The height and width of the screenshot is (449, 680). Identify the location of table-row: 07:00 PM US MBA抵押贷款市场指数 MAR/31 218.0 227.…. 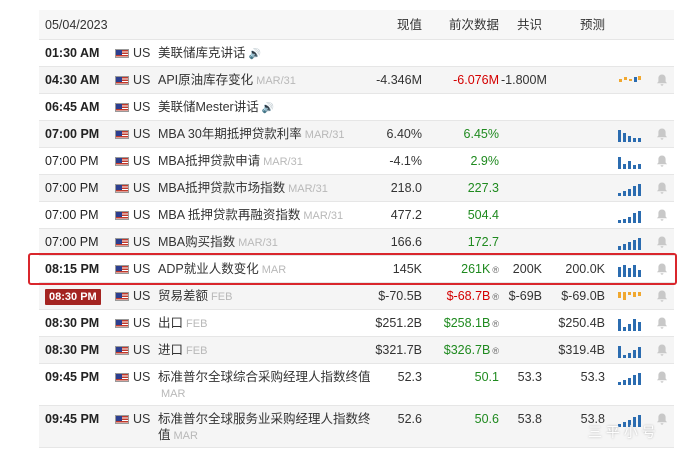
(356, 188).